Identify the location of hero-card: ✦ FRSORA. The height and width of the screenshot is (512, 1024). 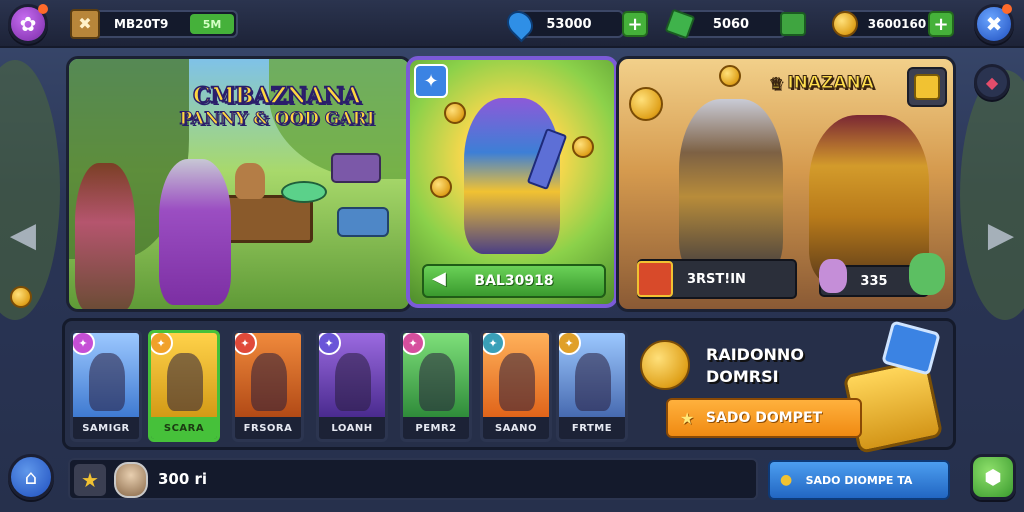
(268, 386).